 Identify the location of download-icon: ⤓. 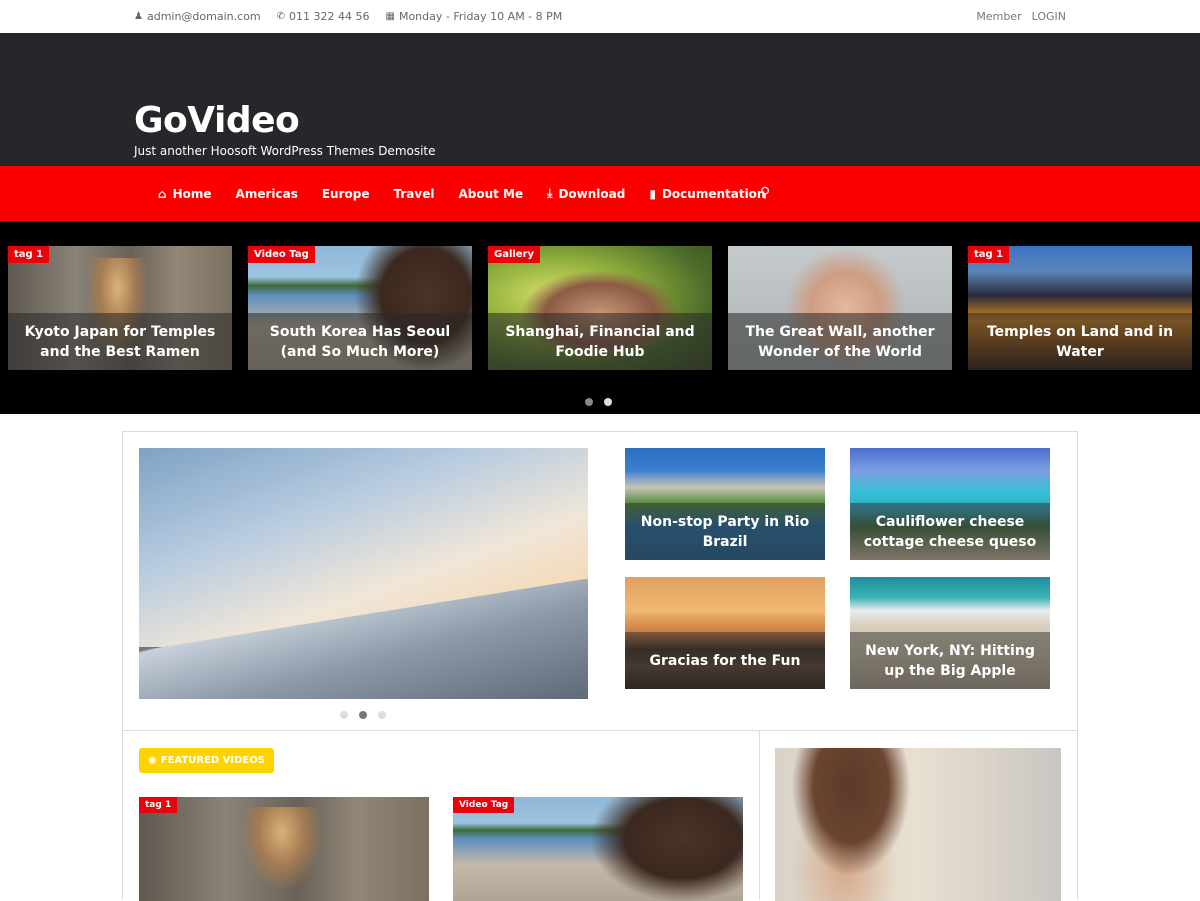
(550, 193).